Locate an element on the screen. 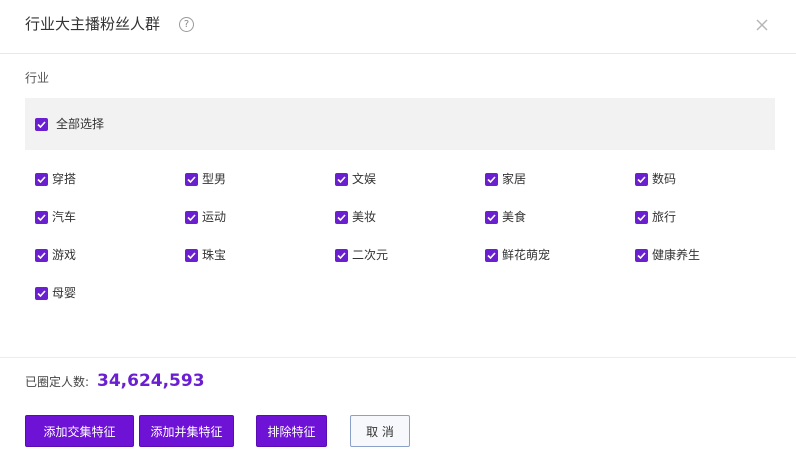 The height and width of the screenshot is (459, 796). industry-option: 穿搭 is located at coordinates (105, 180).